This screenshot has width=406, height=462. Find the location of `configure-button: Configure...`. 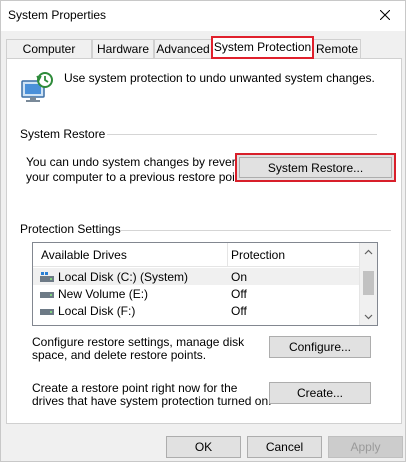

configure-button: Configure... is located at coordinates (320, 347).